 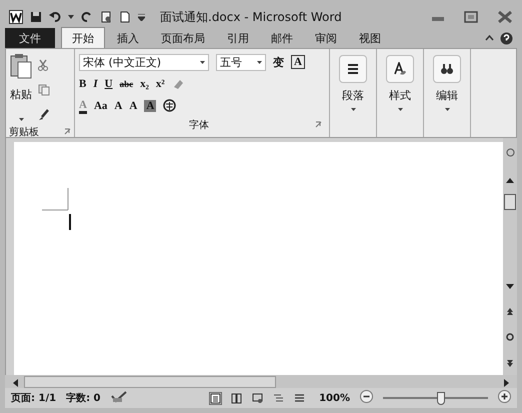 What do you see at coordinates (83, 38) in the screenshot?
I see `ribbon-tab: 开始` at bounding box center [83, 38].